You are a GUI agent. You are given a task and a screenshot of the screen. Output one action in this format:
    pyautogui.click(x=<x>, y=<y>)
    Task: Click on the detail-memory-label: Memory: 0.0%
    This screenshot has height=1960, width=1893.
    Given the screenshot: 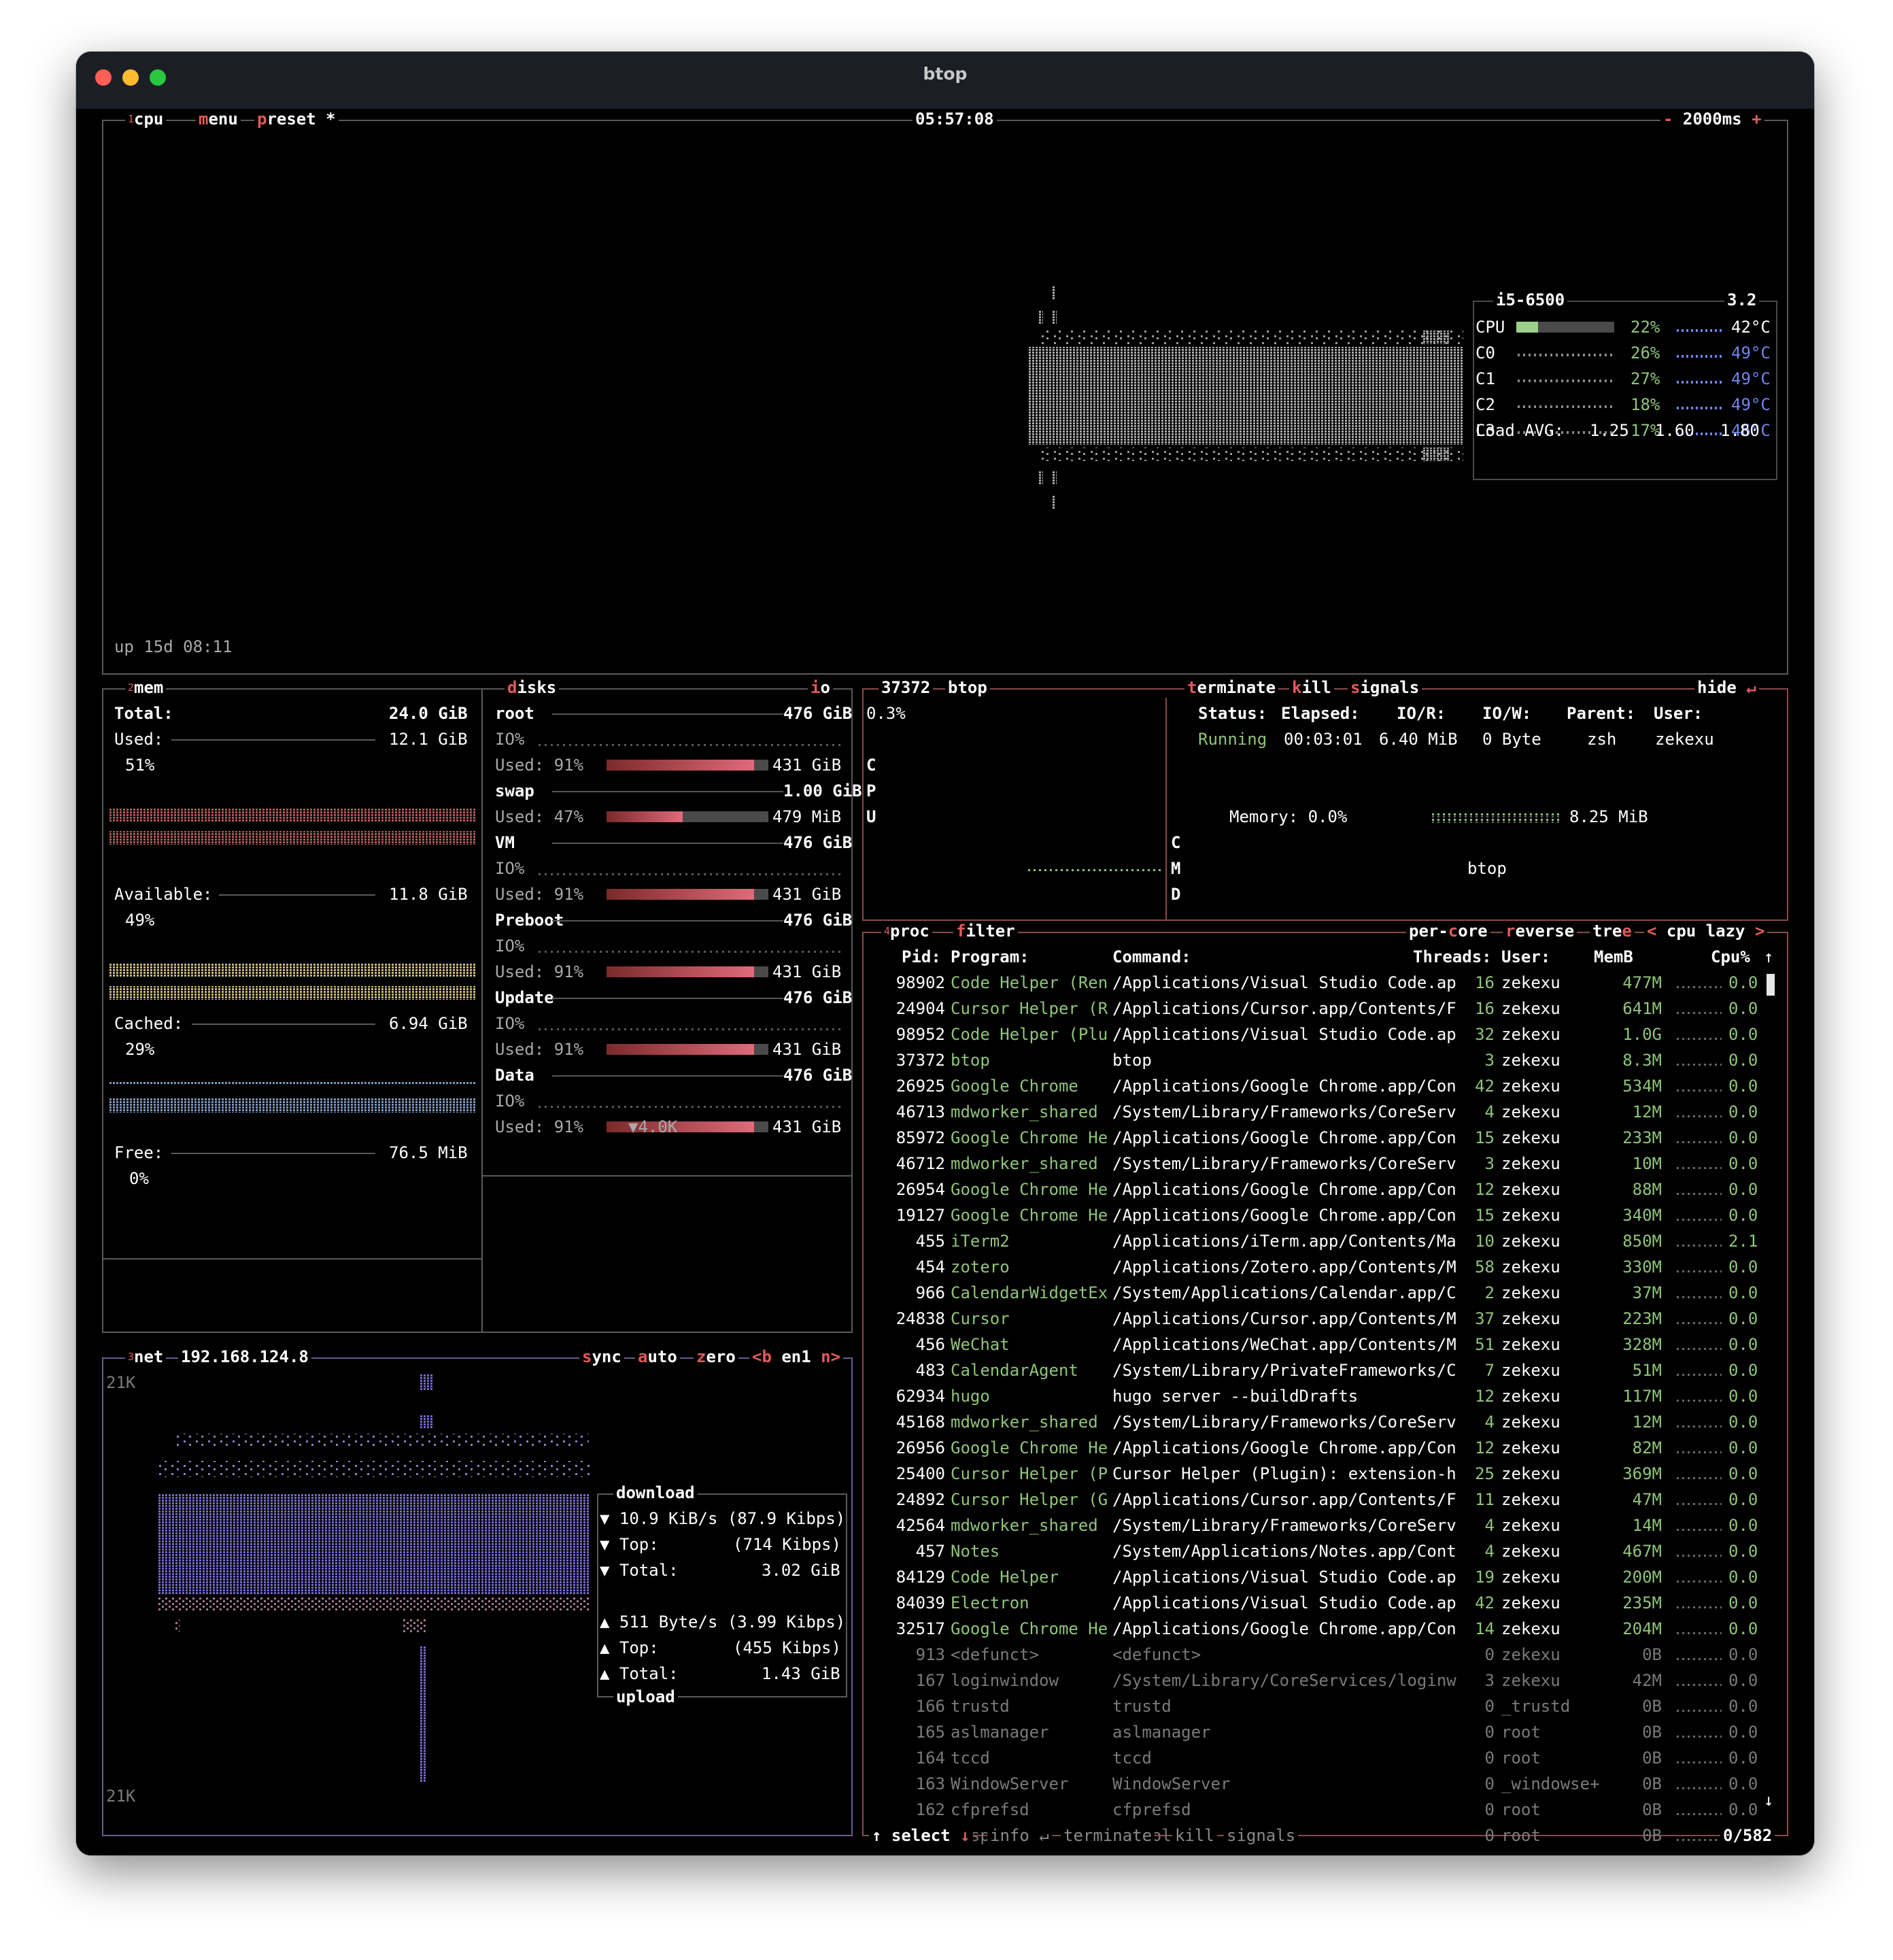 What is the action you would take?
    pyautogui.click(x=1288, y=816)
    